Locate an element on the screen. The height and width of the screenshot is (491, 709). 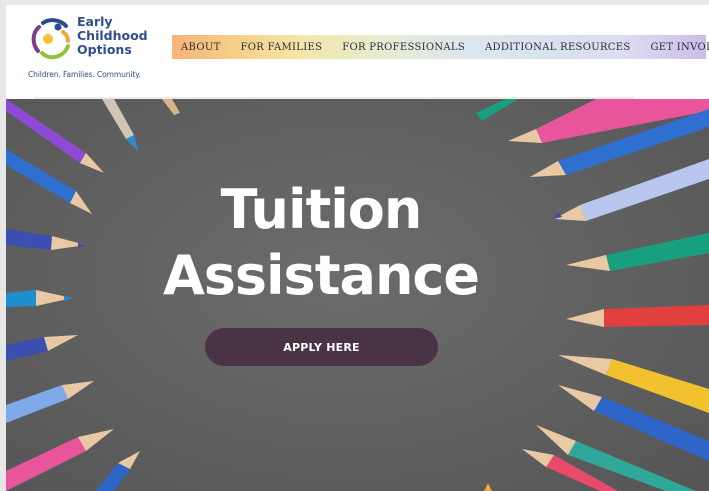
hero-title-line-2: Assistance is located at coordinates (321, 275).